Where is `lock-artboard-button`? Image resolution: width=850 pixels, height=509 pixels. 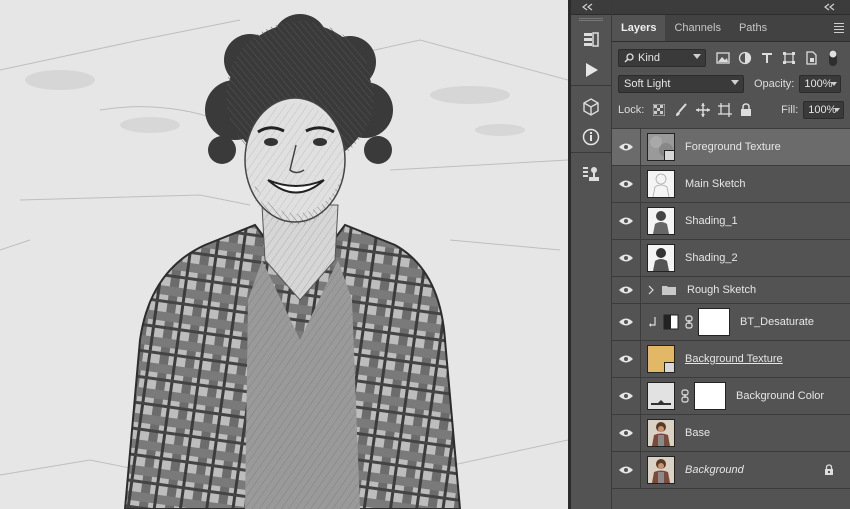
lock-artboard-button is located at coordinates (724, 110).